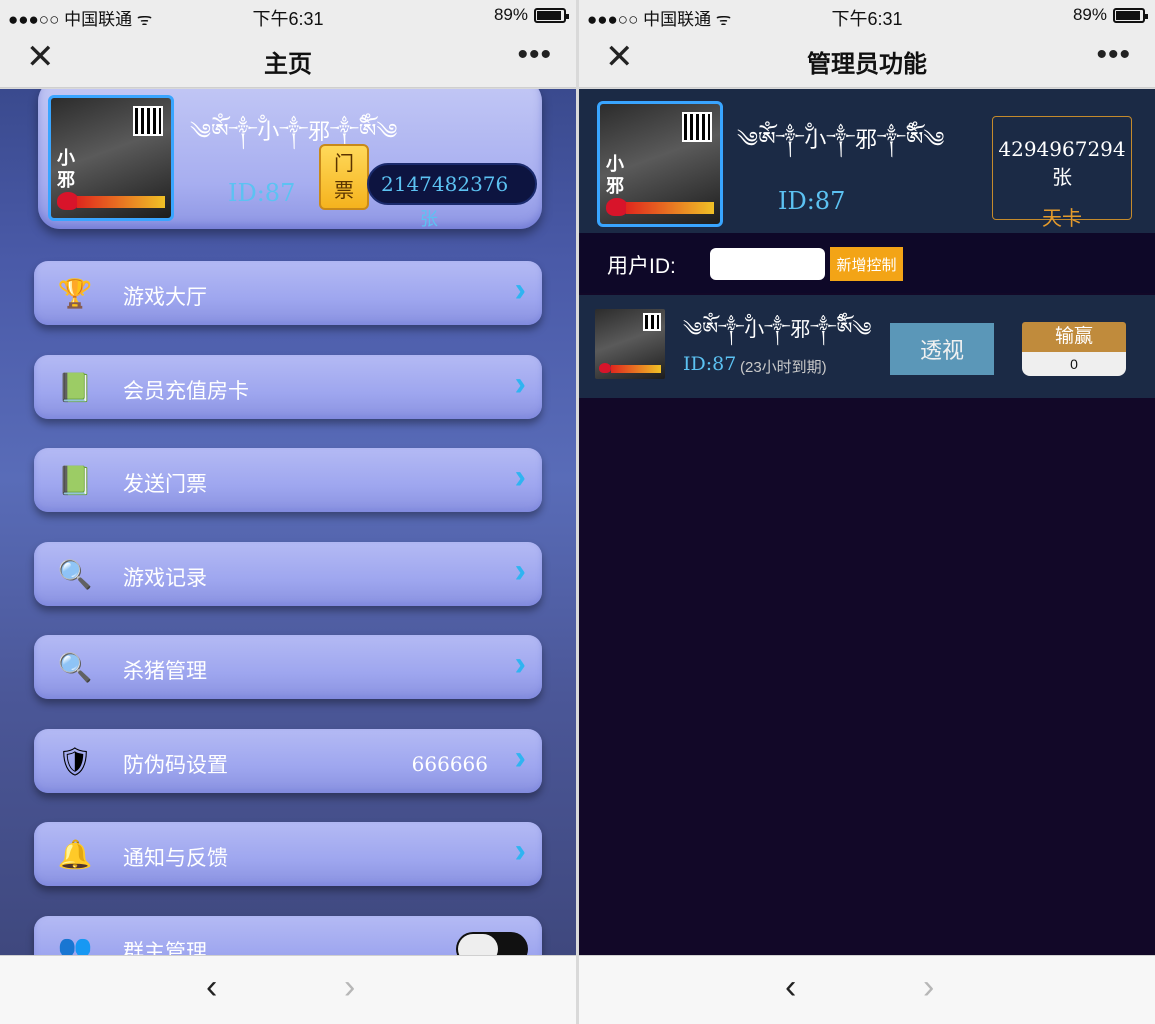 The image size is (1155, 1024). I want to click on page-title: 管理员功能, so click(867, 64).